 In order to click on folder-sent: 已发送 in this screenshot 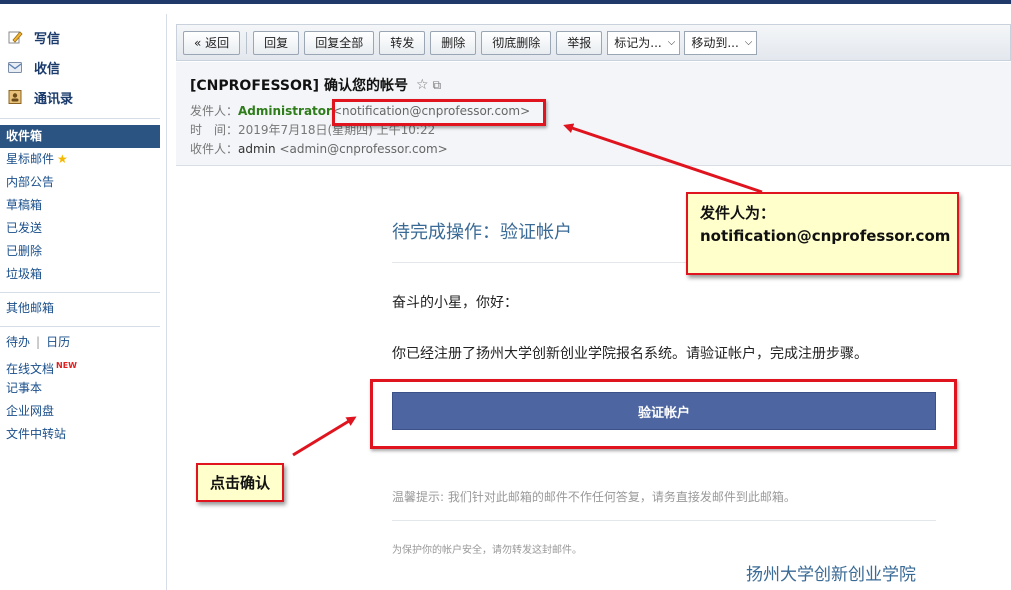, I will do `click(80, 228)`.